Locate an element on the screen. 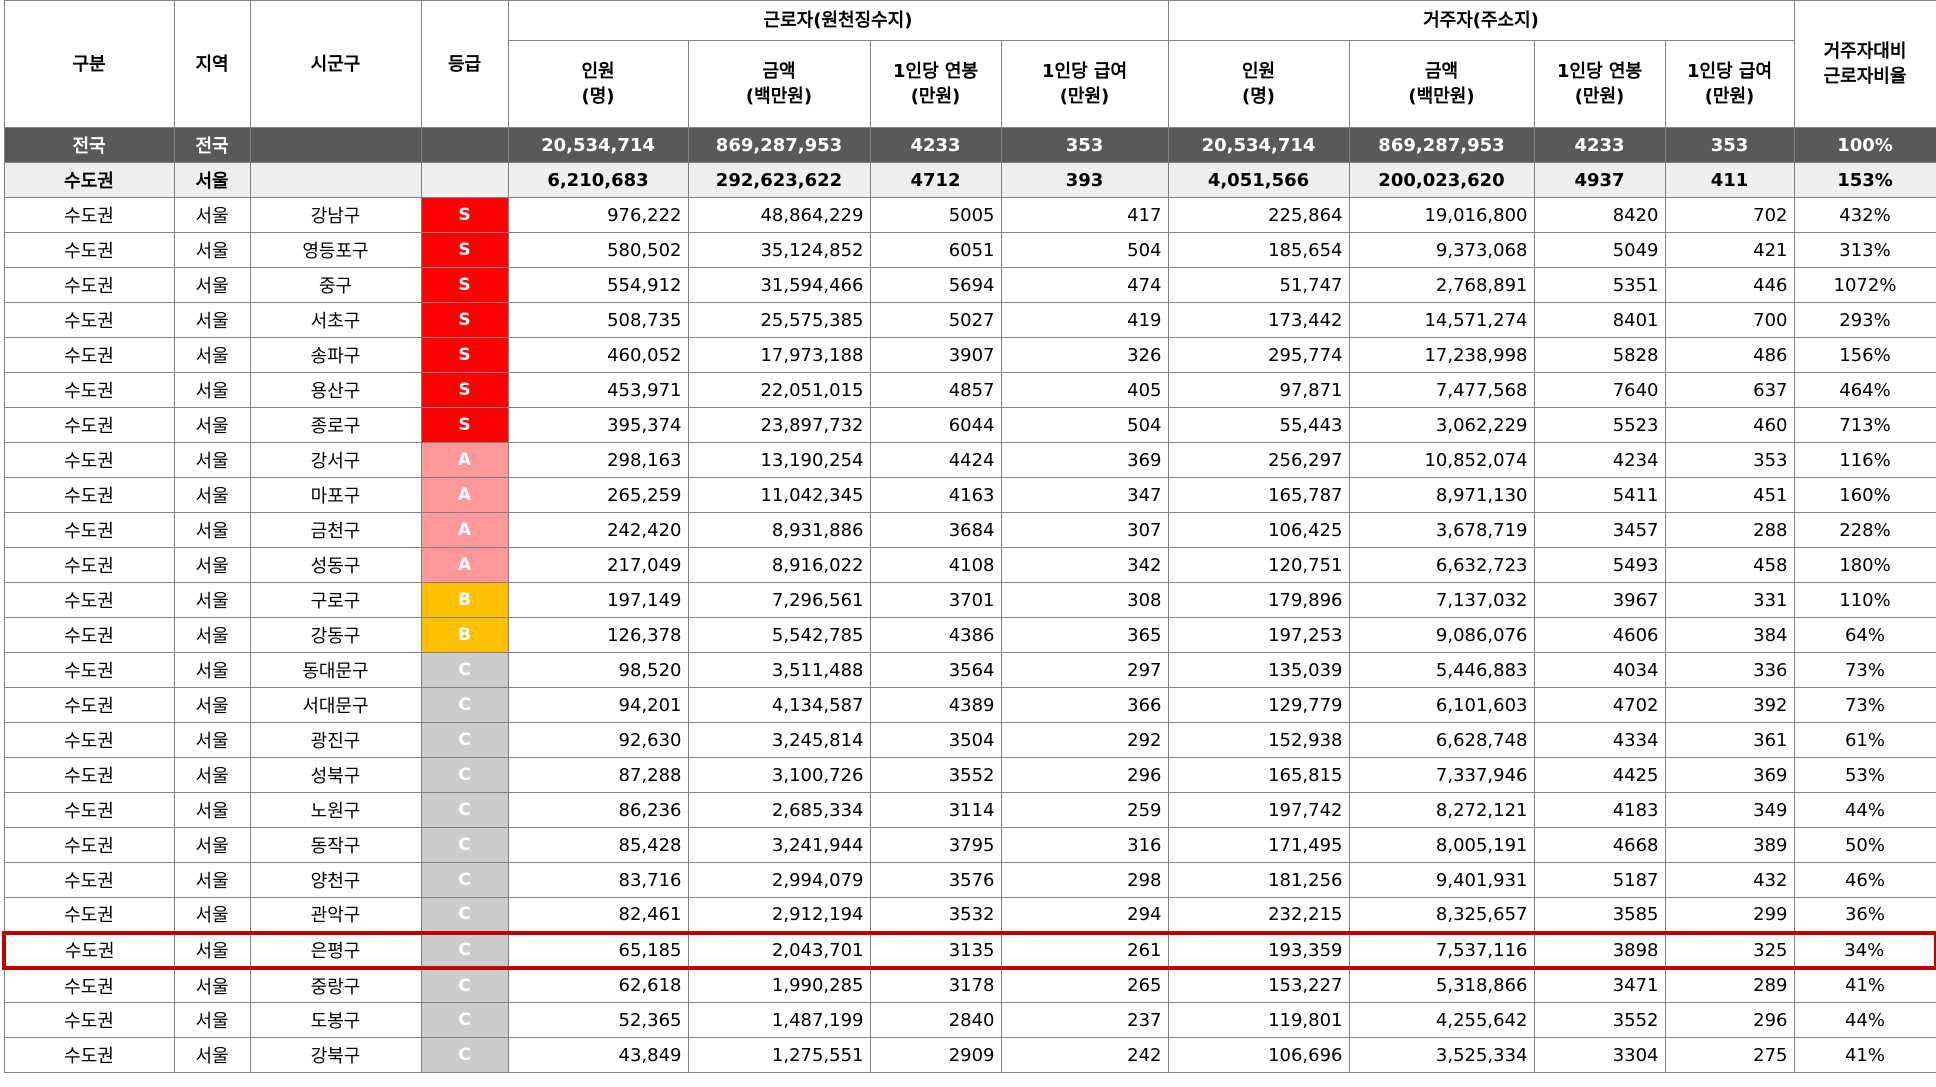 This screenshot has height=1087, width=1936. cell-worker-amount: 48,864,229 is located at coordinates (779, 215).